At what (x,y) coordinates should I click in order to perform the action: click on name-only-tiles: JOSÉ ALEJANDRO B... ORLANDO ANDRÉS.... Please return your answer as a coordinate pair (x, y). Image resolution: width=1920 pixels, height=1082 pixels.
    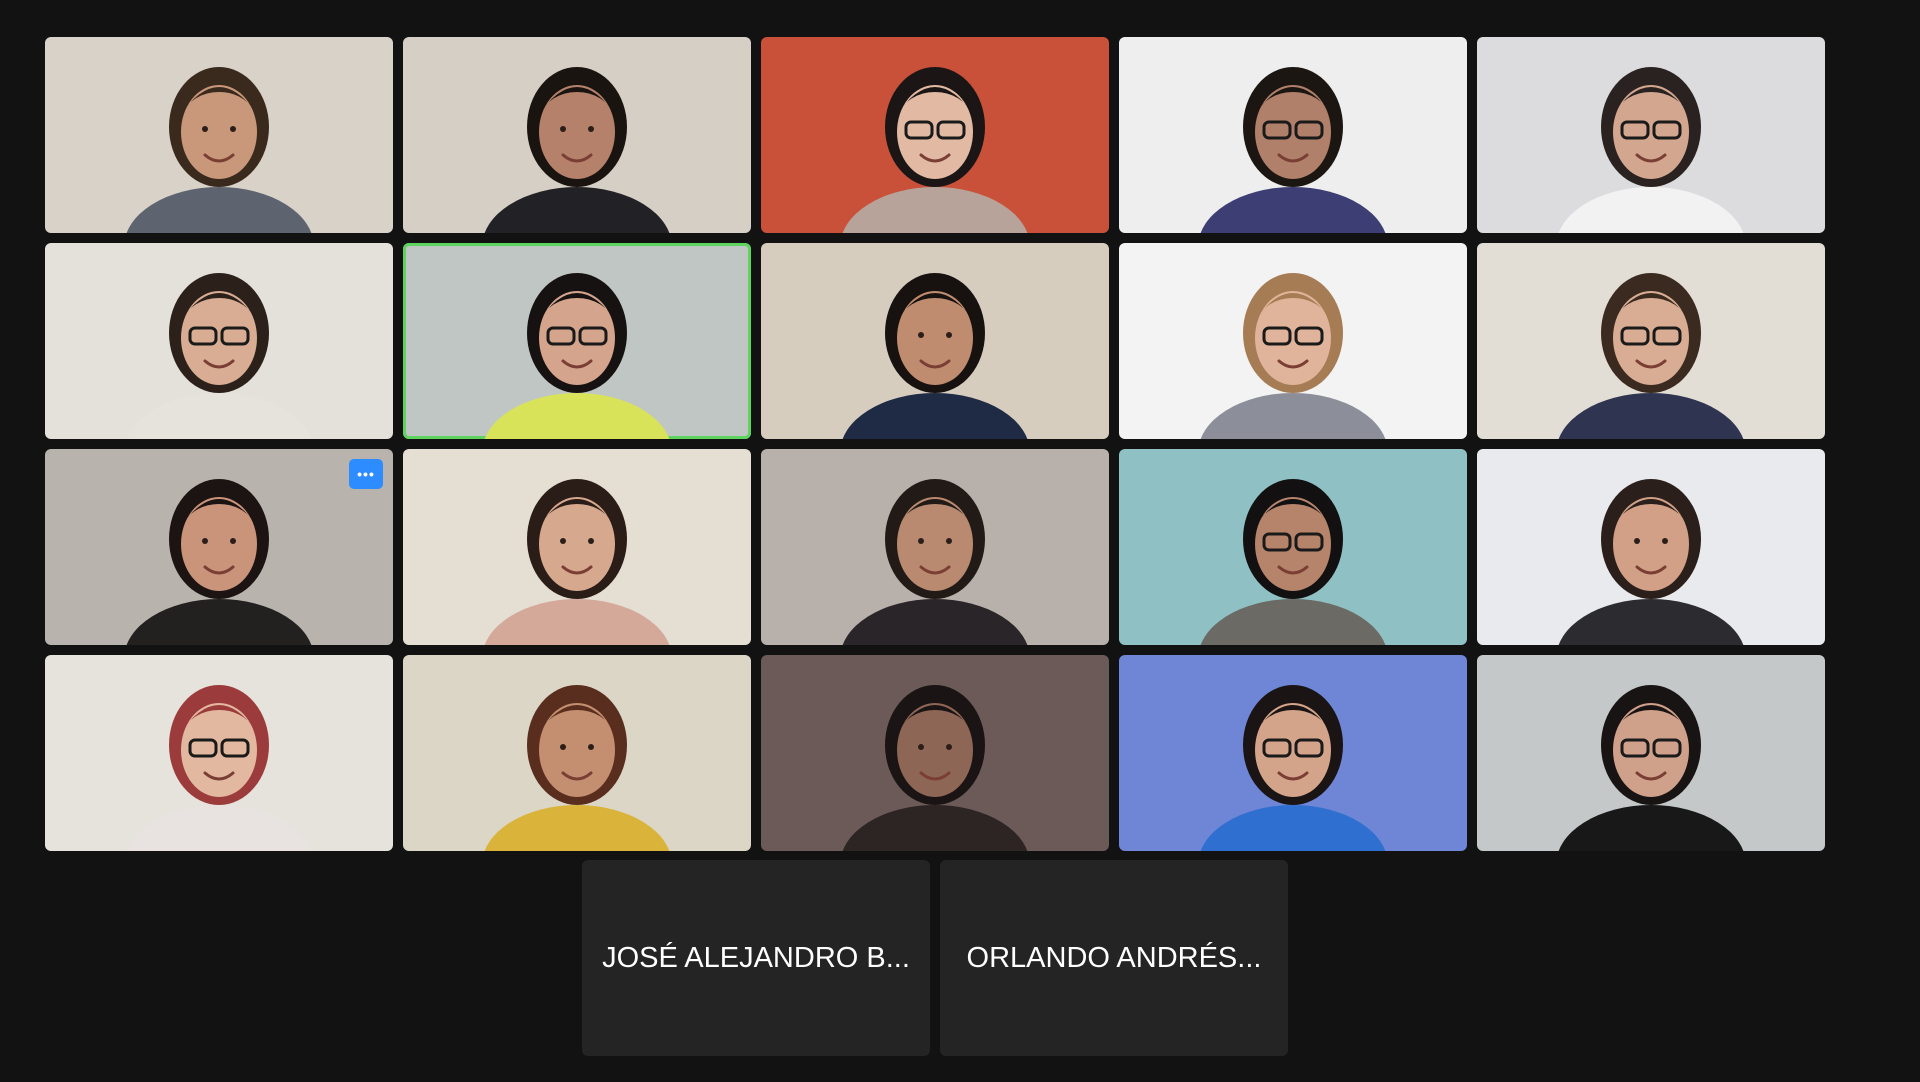
    Looking at the image, I should click on (935, 958).